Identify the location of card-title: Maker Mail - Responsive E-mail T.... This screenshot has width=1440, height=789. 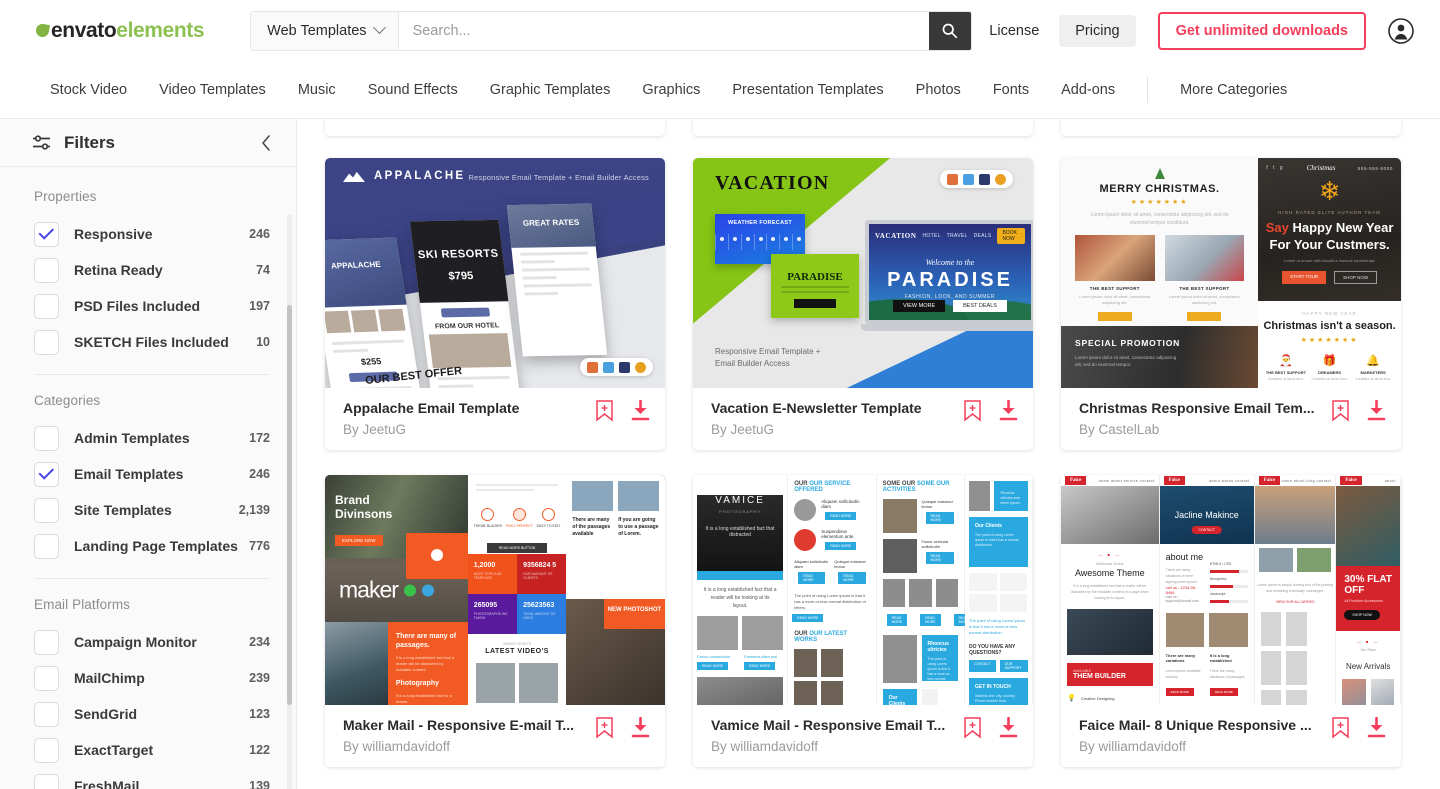
(469, 725).